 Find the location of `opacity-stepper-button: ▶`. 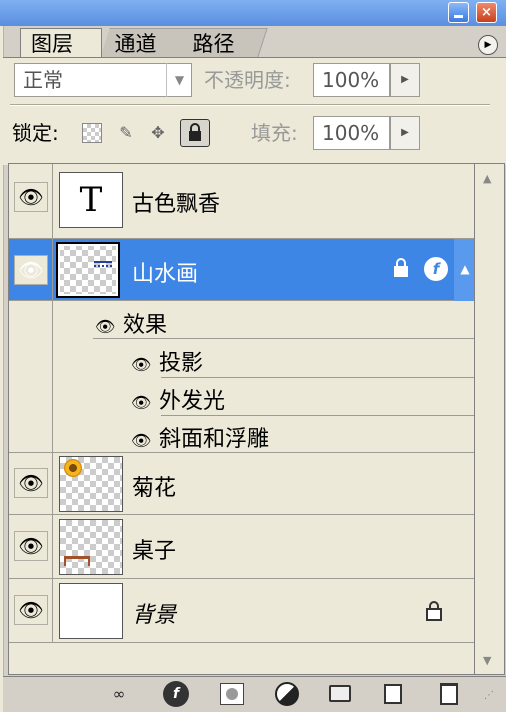

opacity-stepper-button: ▶ is located at coordinates (405, 80).